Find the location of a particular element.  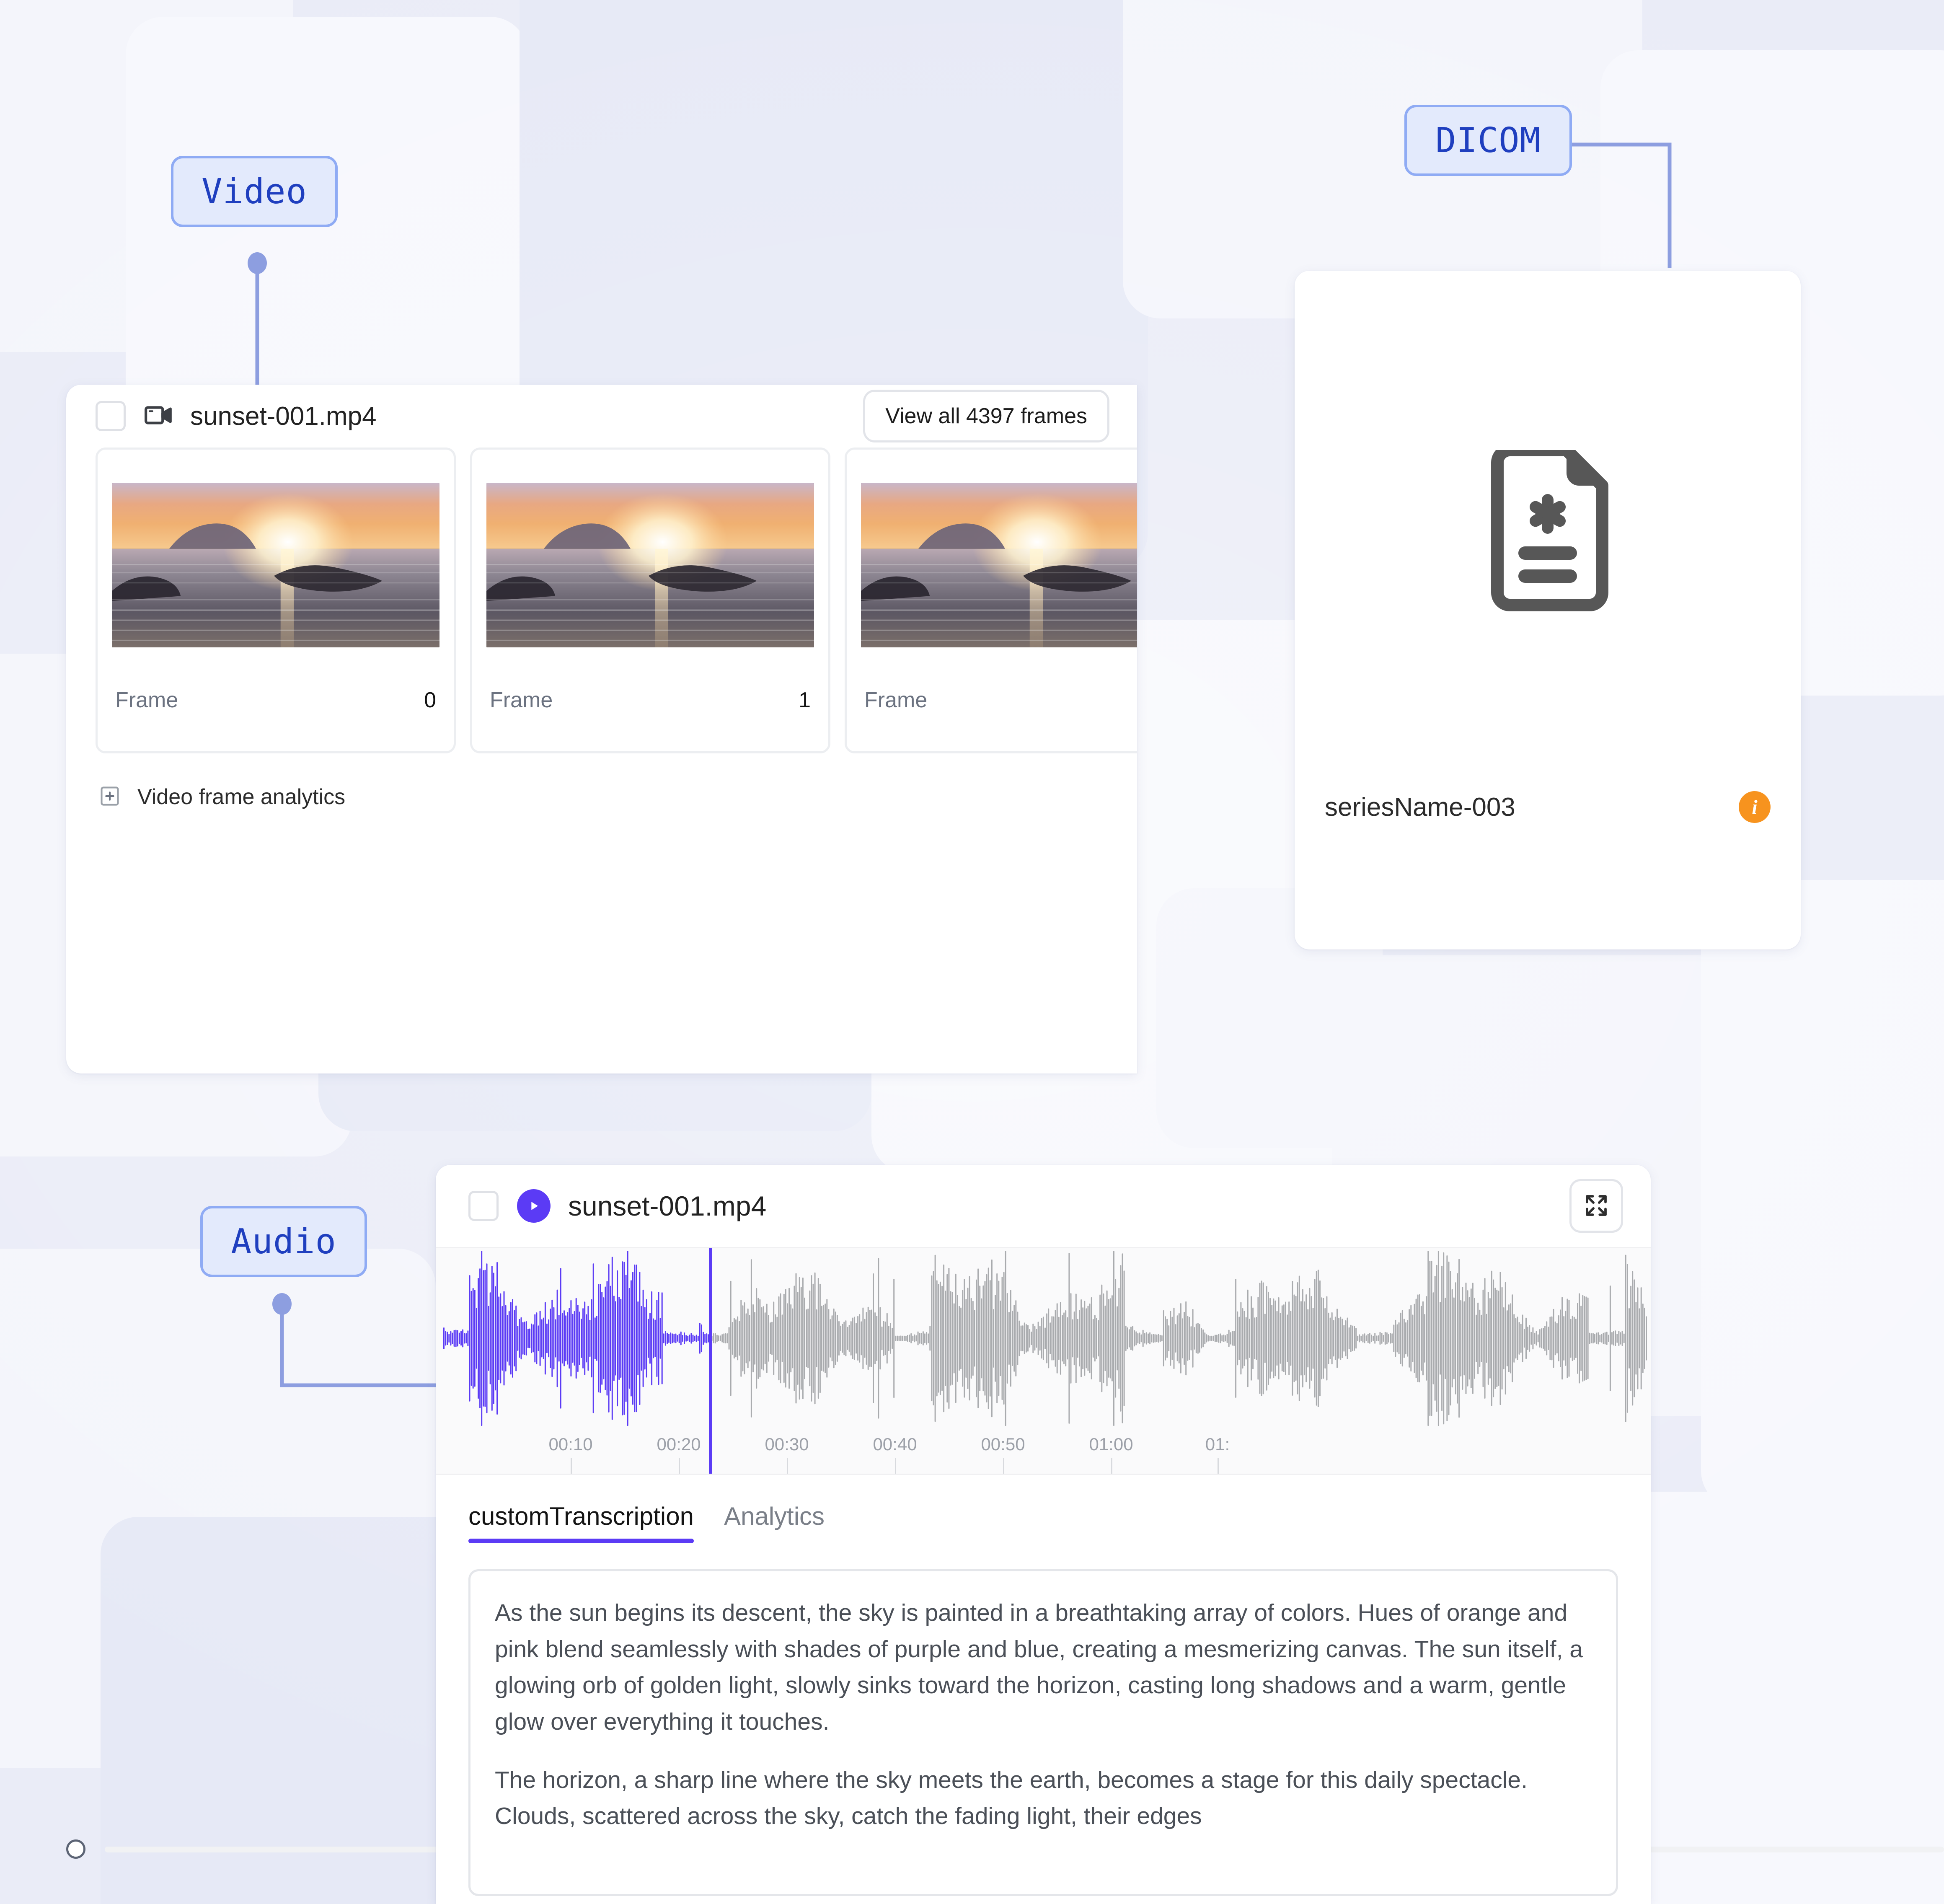

expand-plus-icon is located at coordinates (110, 797).